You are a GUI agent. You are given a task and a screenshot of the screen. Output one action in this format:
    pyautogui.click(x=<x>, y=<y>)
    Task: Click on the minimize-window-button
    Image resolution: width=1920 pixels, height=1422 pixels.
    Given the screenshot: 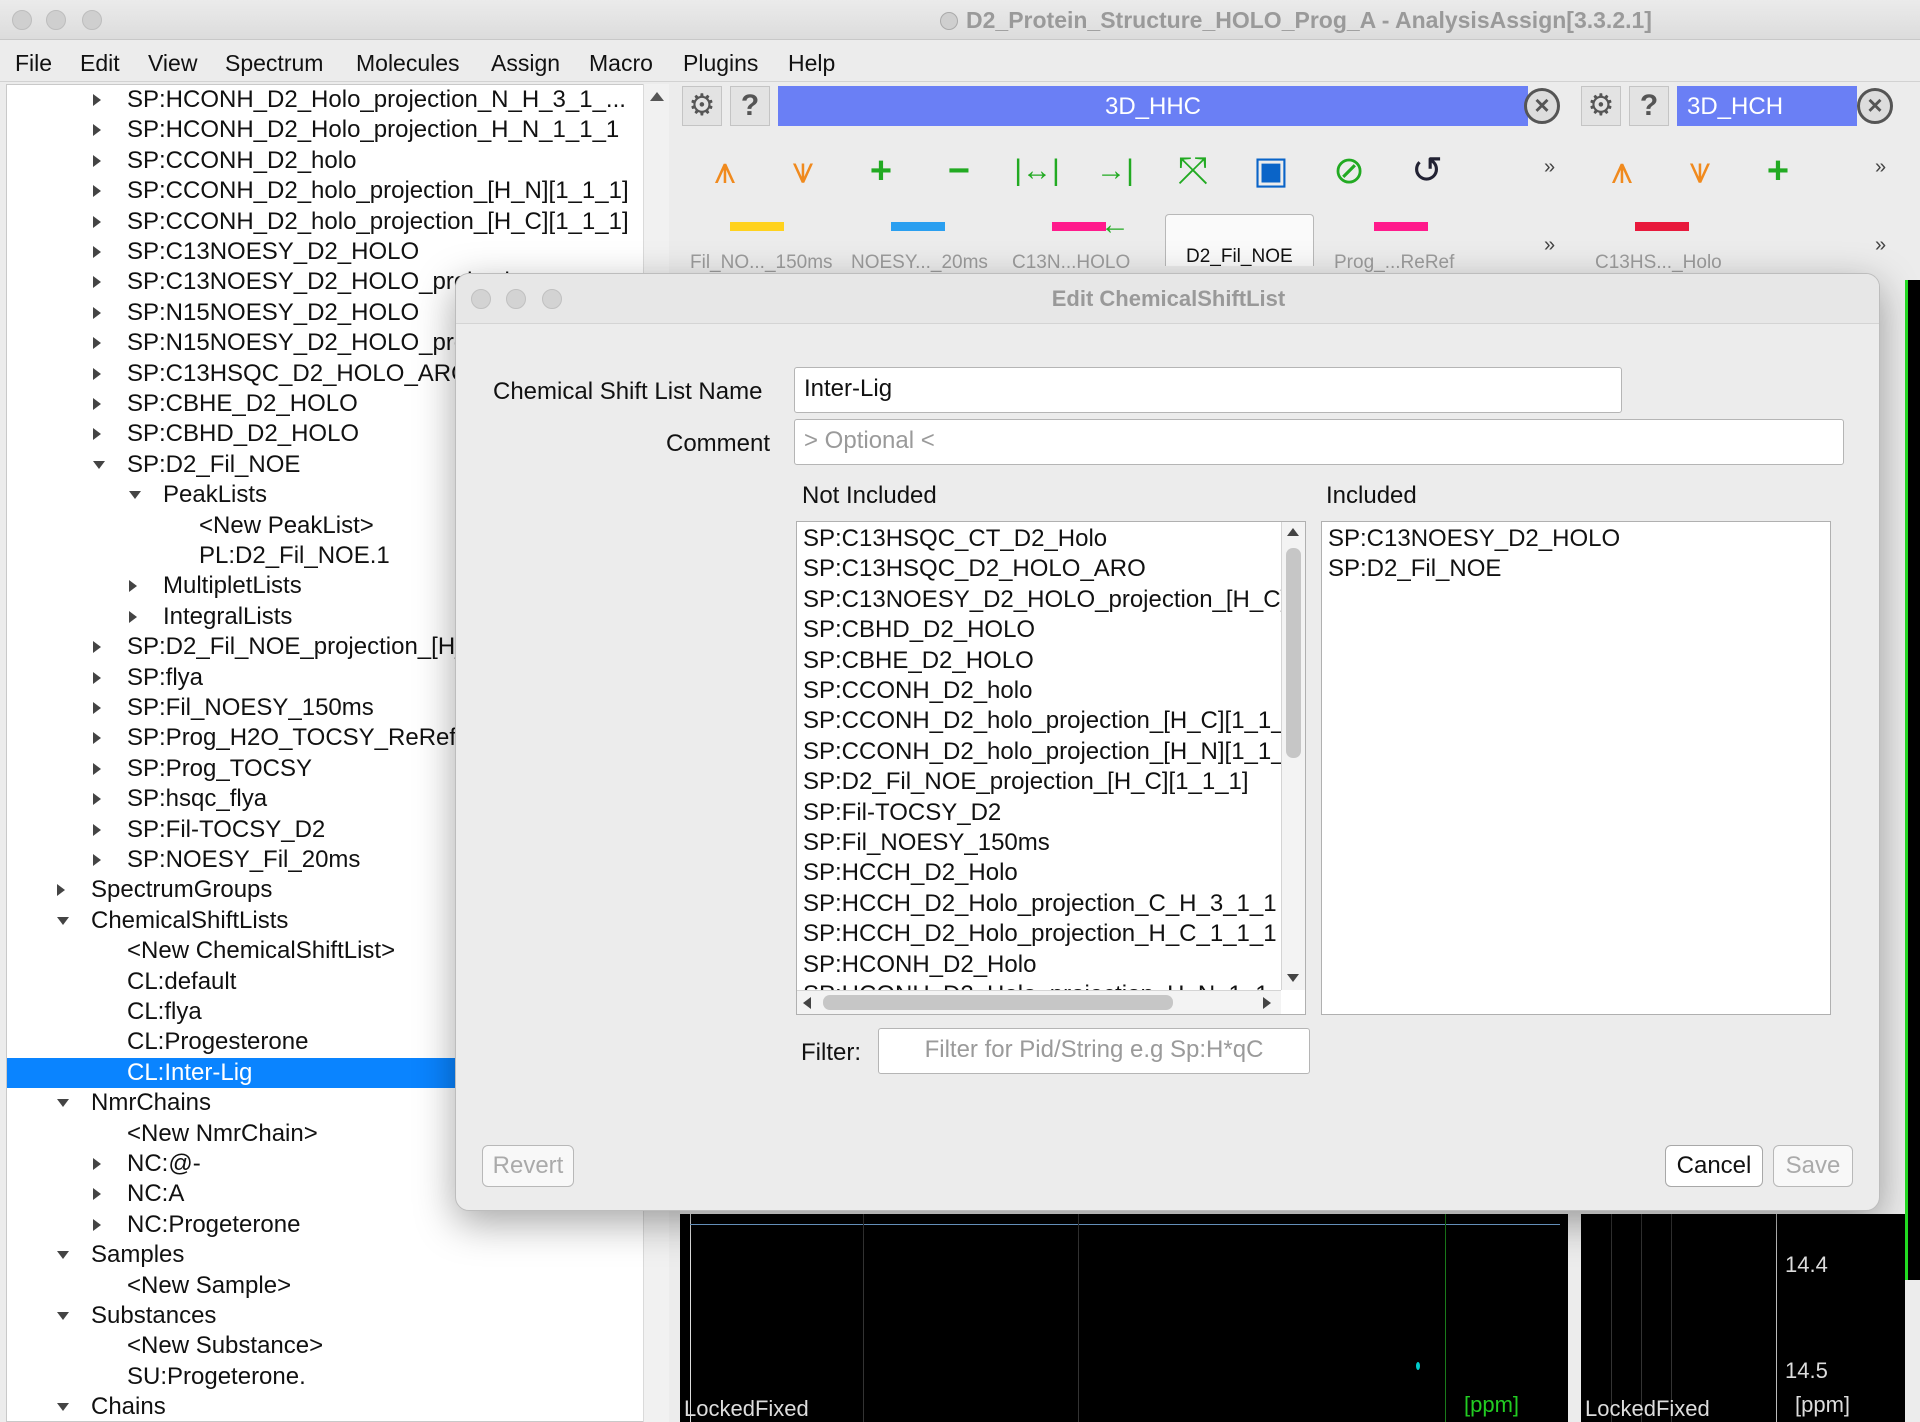 What is the action you would take?
    pyautogui.click(x=56, y=20)
    